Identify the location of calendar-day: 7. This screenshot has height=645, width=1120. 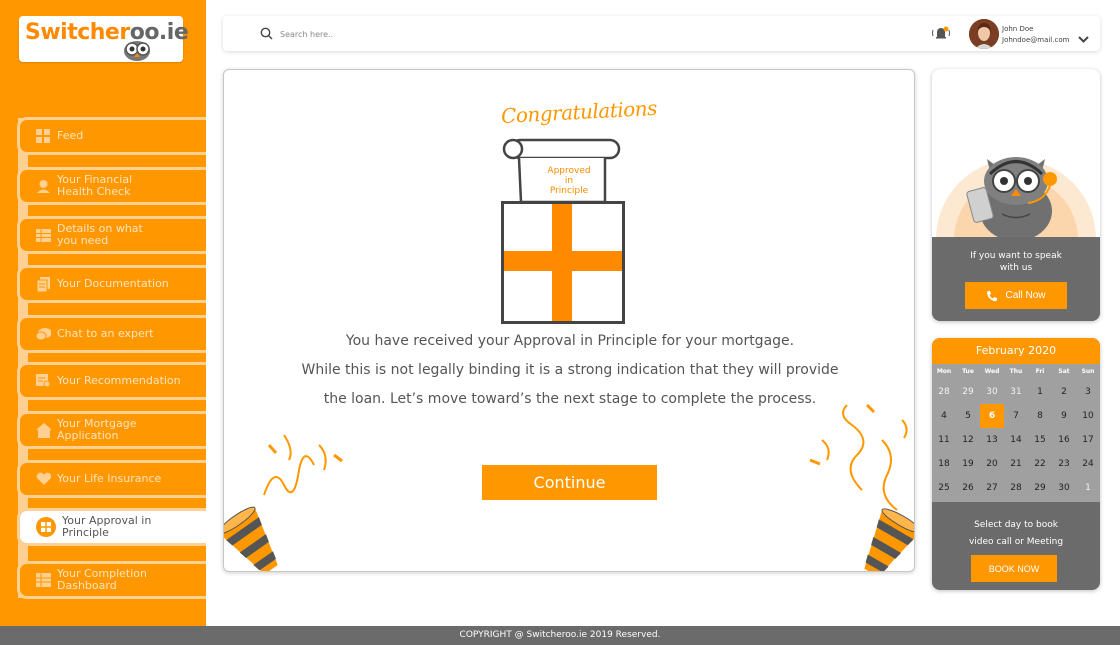
(1016, 416).